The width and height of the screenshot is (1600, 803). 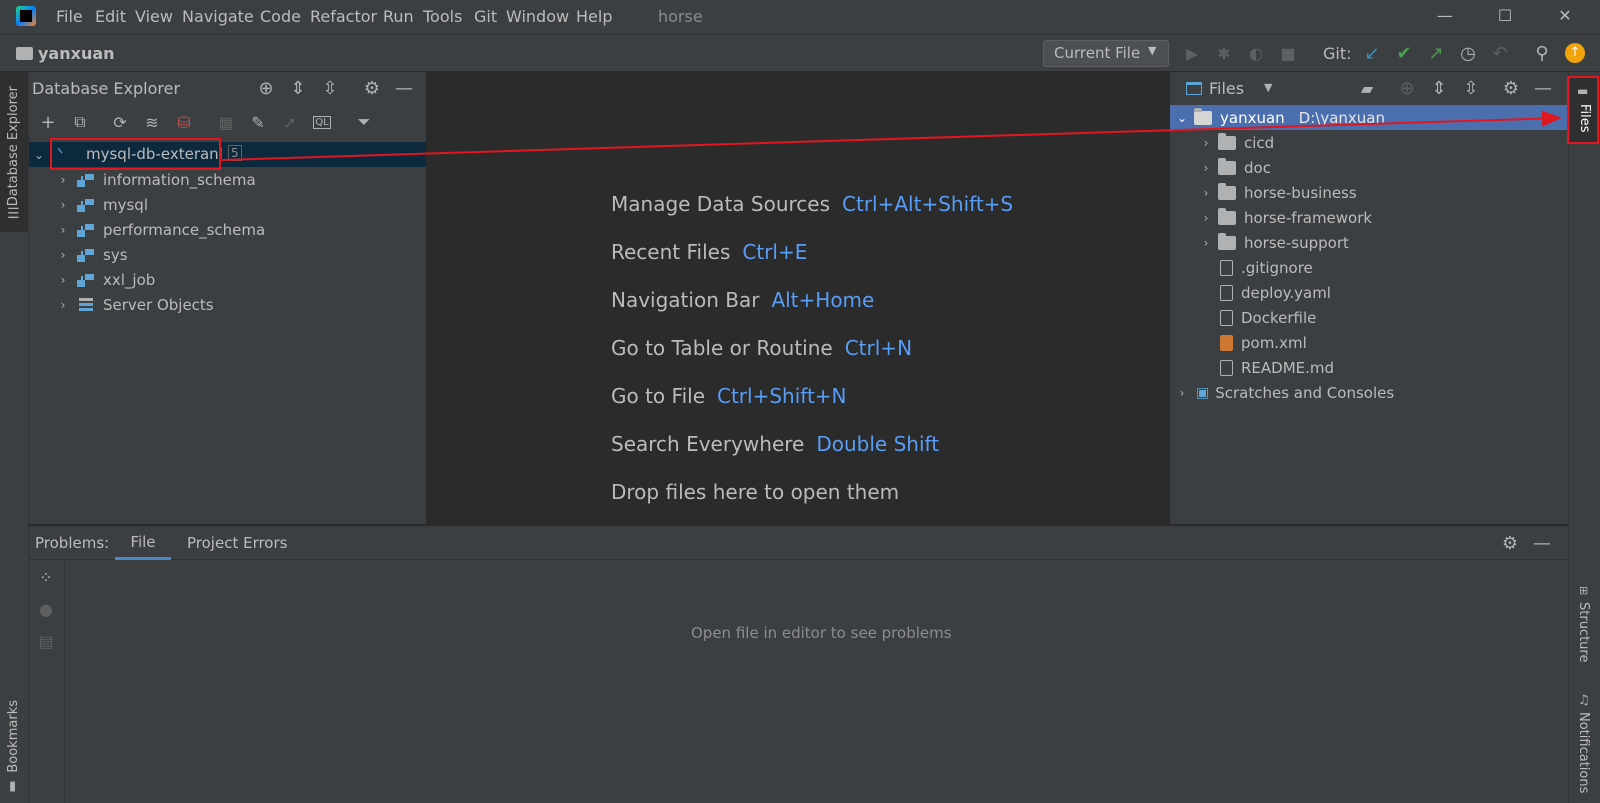 What do you see at coordinates (46, 641) in the screenshot?
I see `preview-icon: ▤` at bounding box center [46, 641].